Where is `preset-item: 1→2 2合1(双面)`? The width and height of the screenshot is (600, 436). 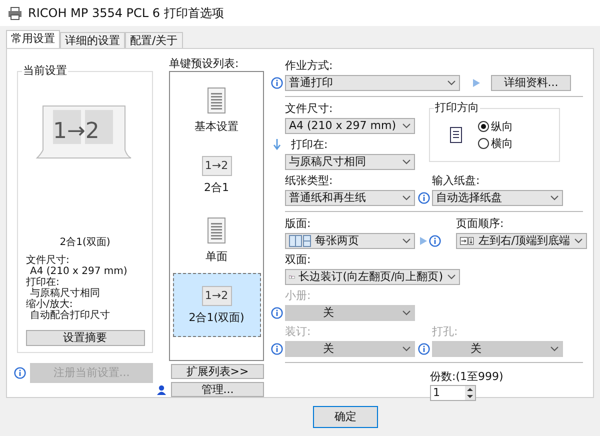 preset-item: 1→2 2合1(双面) is located at coordinates (216, 305).